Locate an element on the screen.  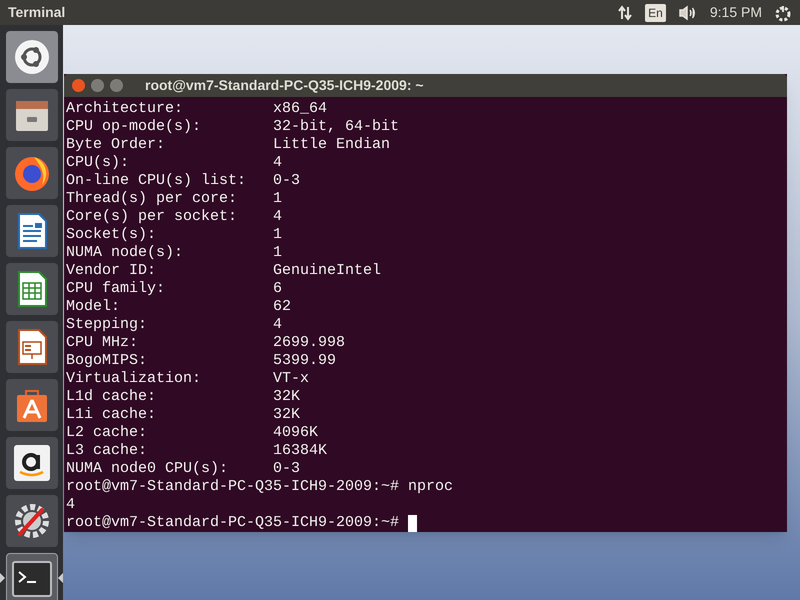
app-title: Terminal is located at coordinates (37, 12).